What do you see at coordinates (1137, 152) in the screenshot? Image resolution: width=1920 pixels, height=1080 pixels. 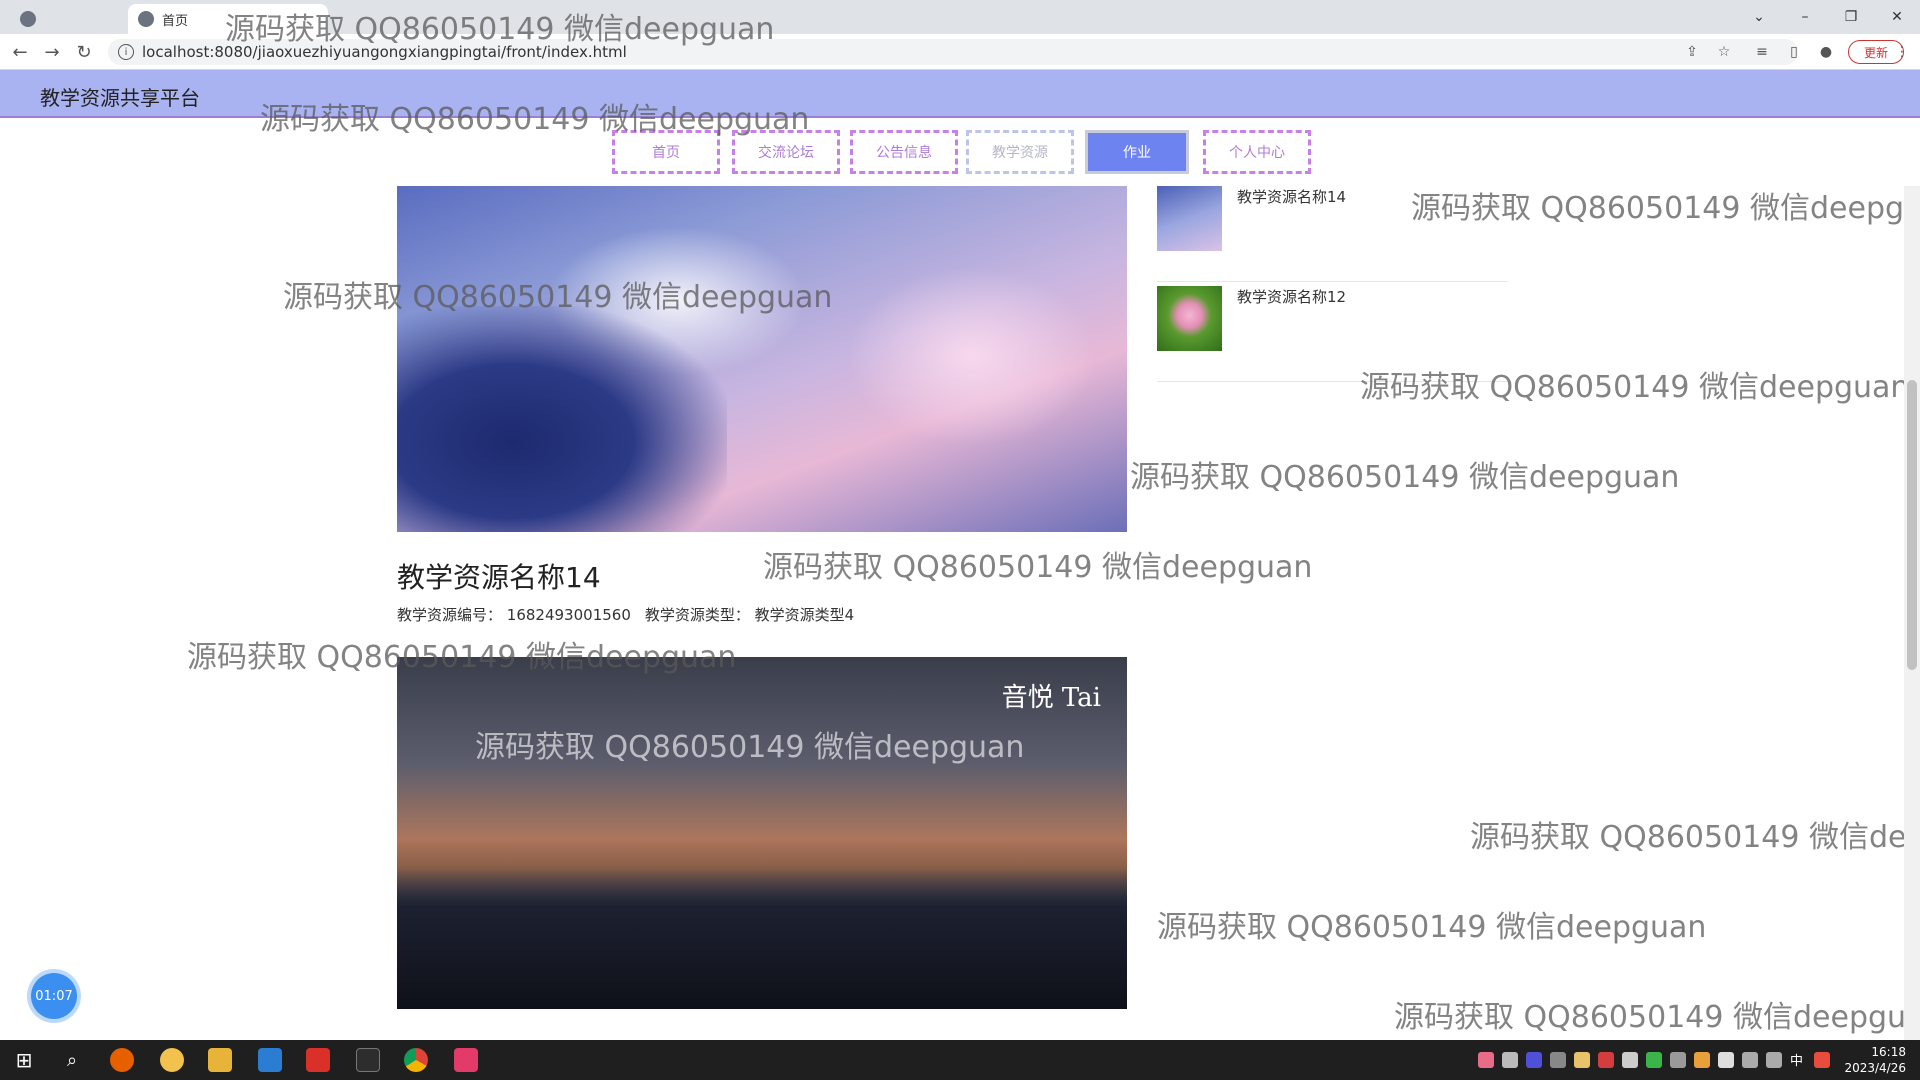 I see `nav-homework: 作业` at bounding box center [1137, 152].